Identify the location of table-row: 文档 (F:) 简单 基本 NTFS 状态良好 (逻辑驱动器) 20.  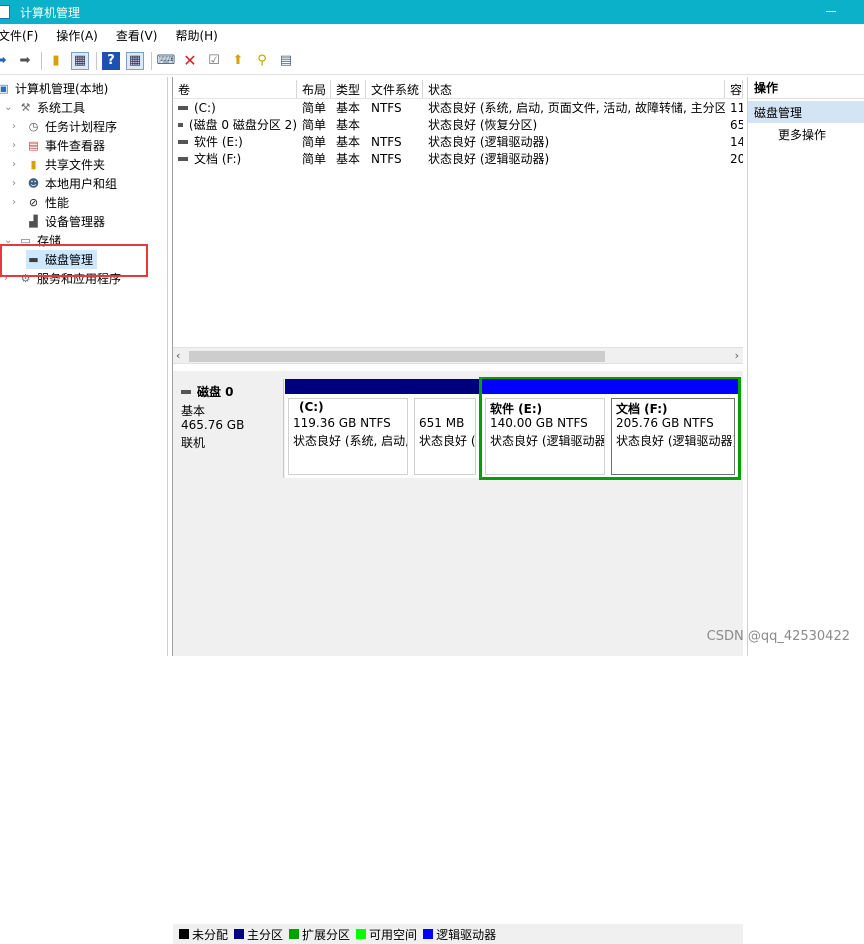
(458, 158).